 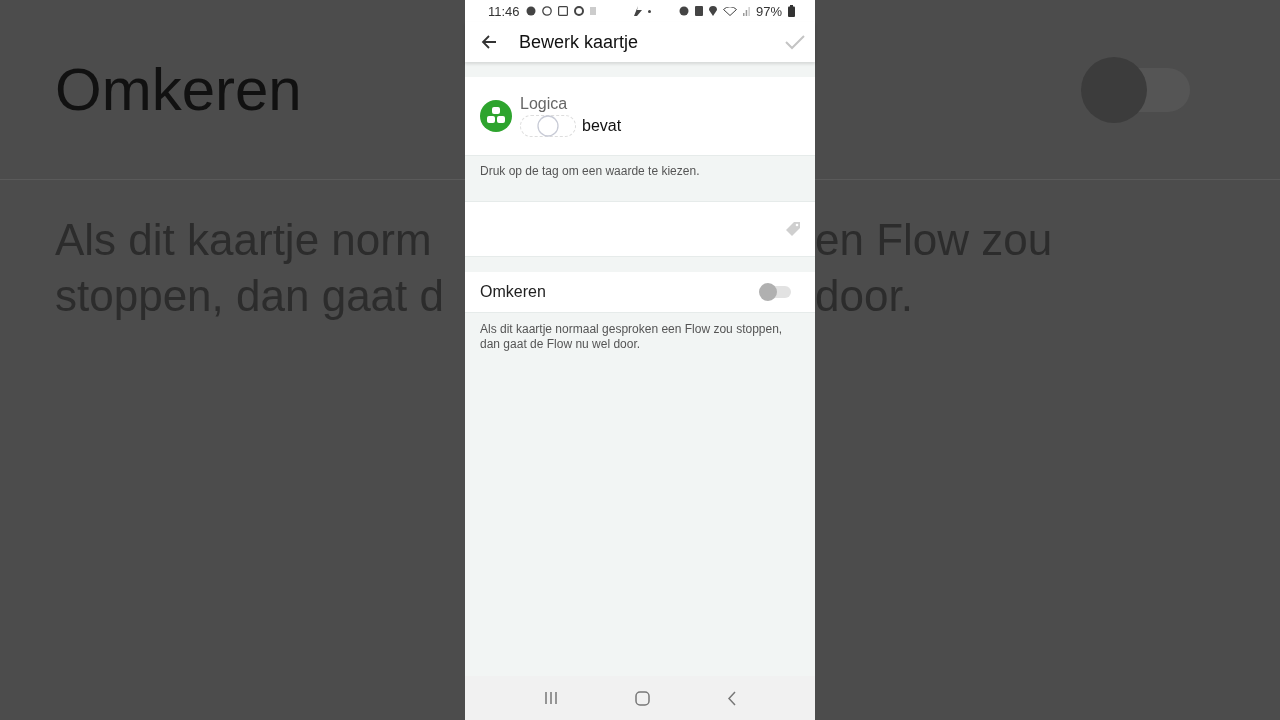 What do you see at coordinates (712, 11) in the screenshot?
I see `location-icon` at bounding box center [712, 11].